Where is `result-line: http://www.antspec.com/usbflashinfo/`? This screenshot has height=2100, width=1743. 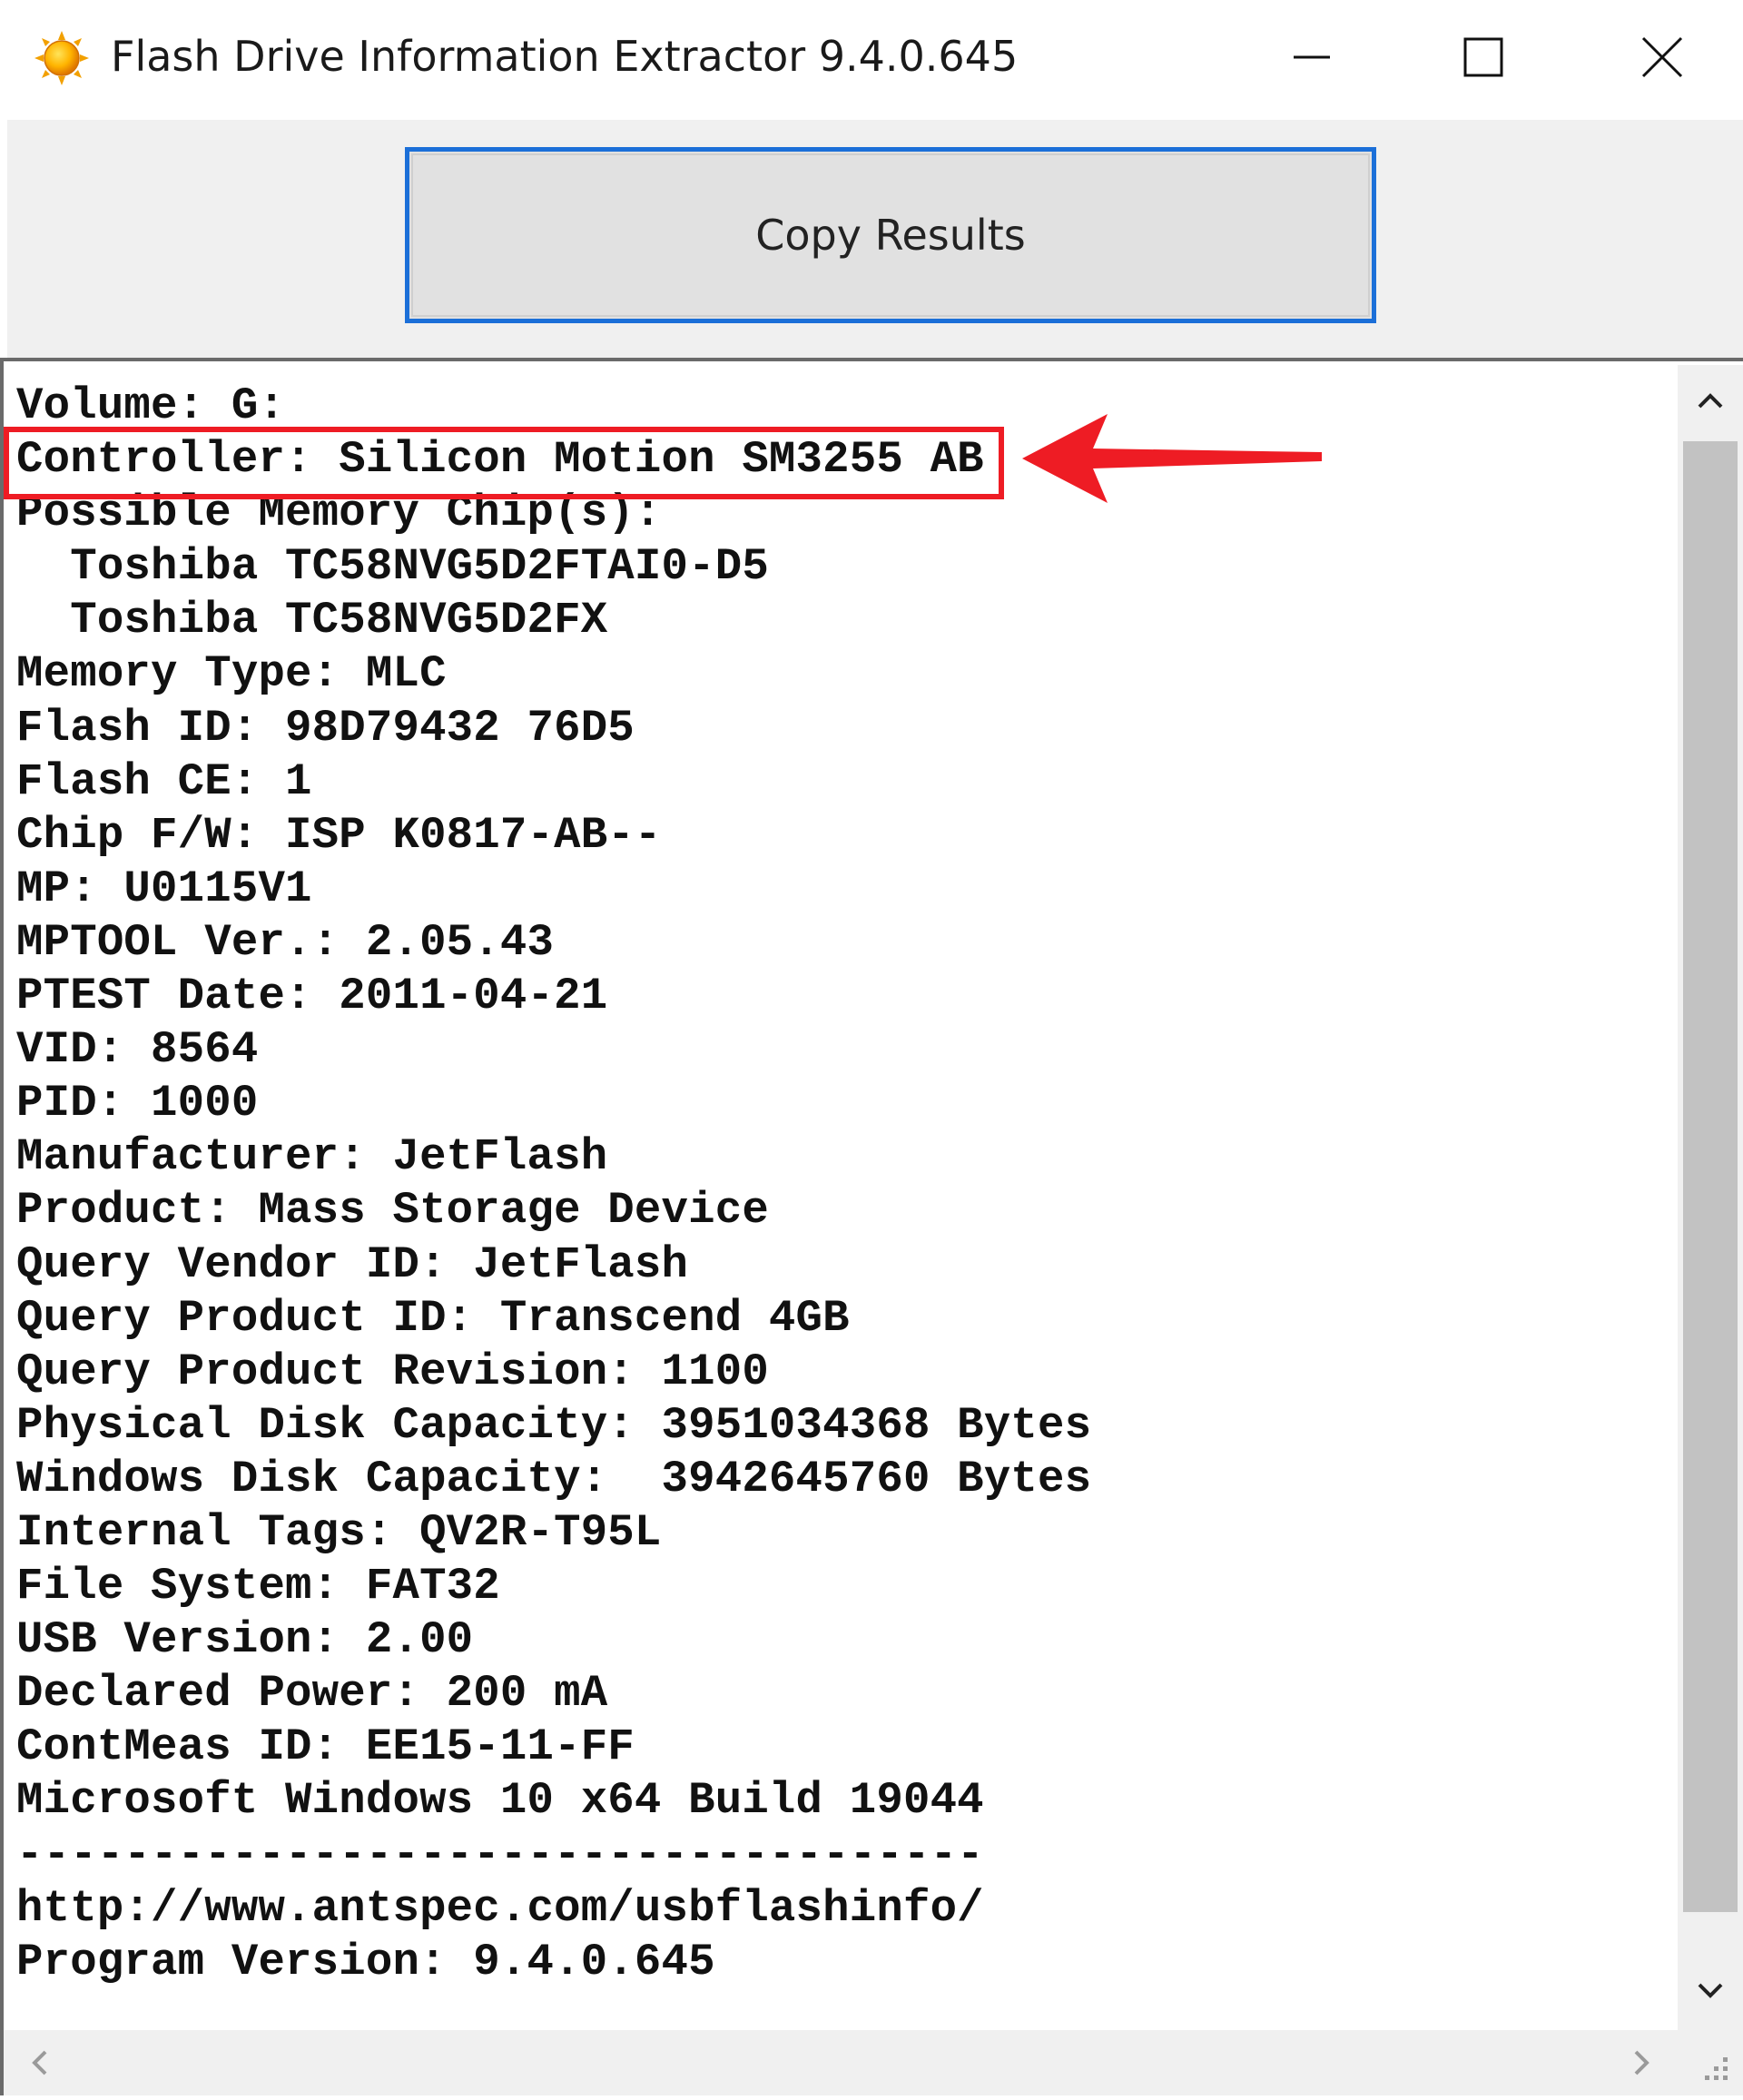
result-line: http://www.antspec.com/usbflashinfo/ is located at coordinates (500, 1908).